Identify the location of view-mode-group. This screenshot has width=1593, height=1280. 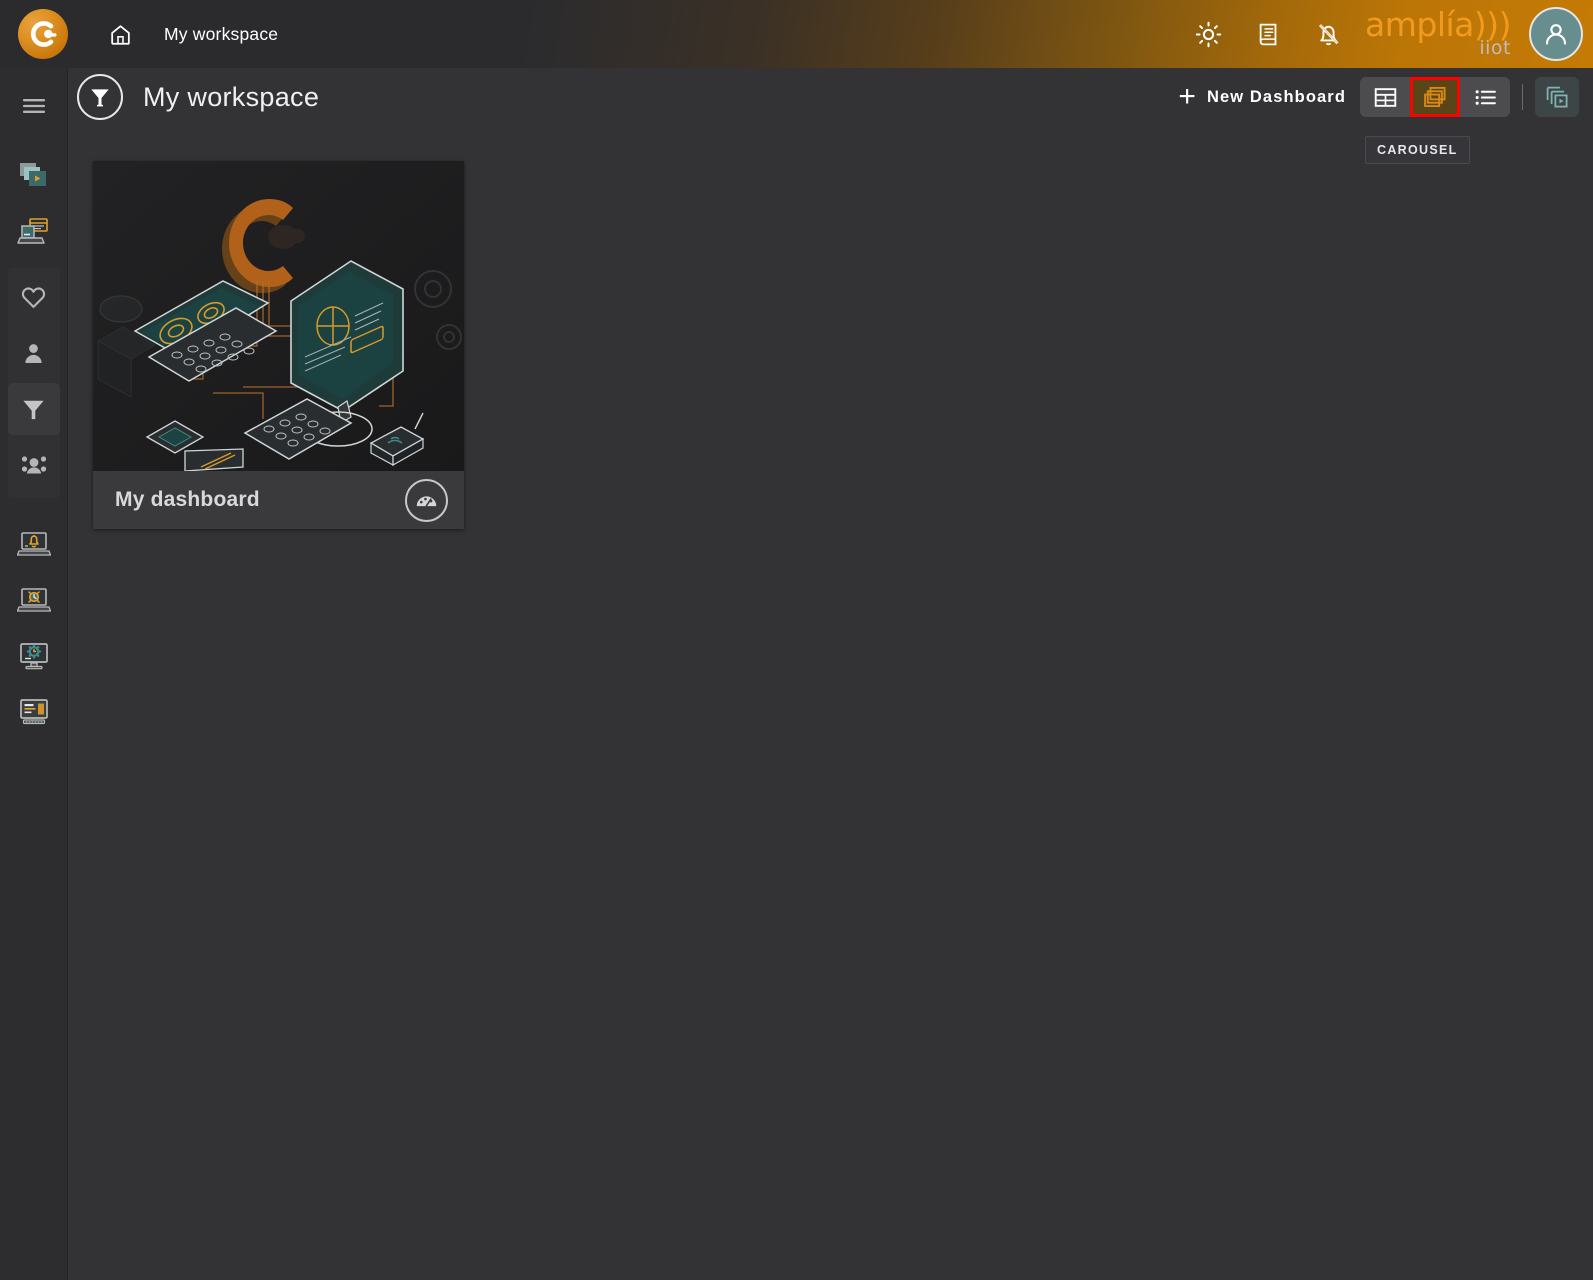
(1435, 97).